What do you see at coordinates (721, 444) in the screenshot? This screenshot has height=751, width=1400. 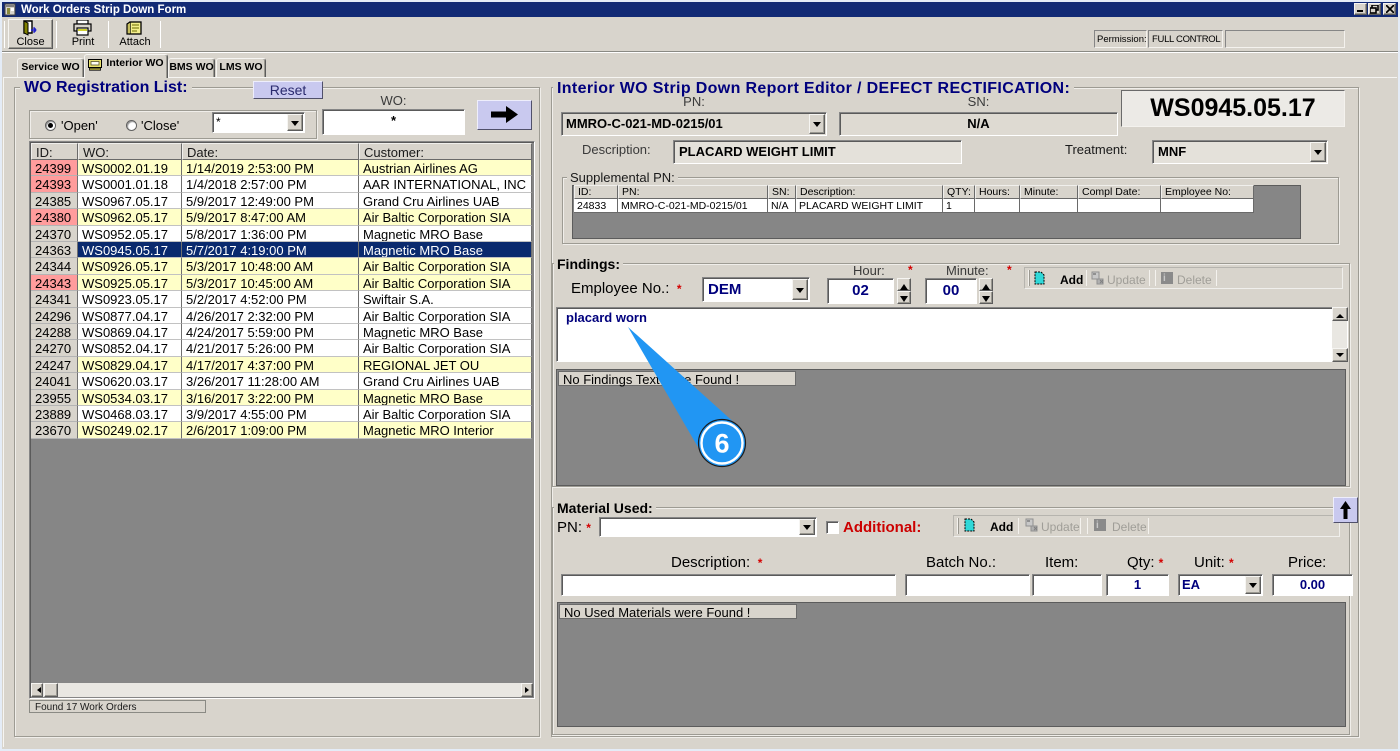 I see `svg-text: 6` at bounding box center [721, 444].